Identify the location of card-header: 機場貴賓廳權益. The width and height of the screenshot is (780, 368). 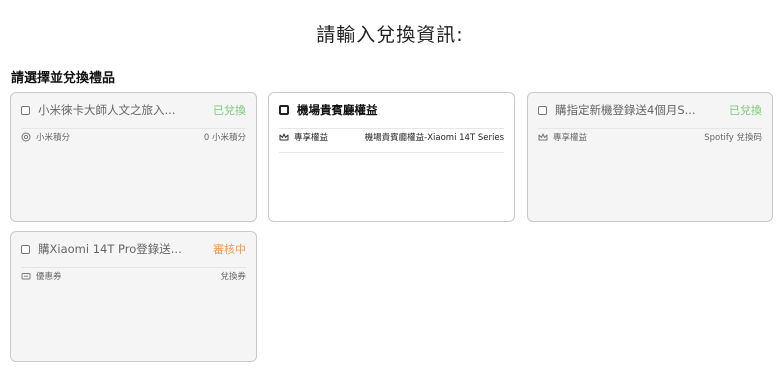
(391, 114).